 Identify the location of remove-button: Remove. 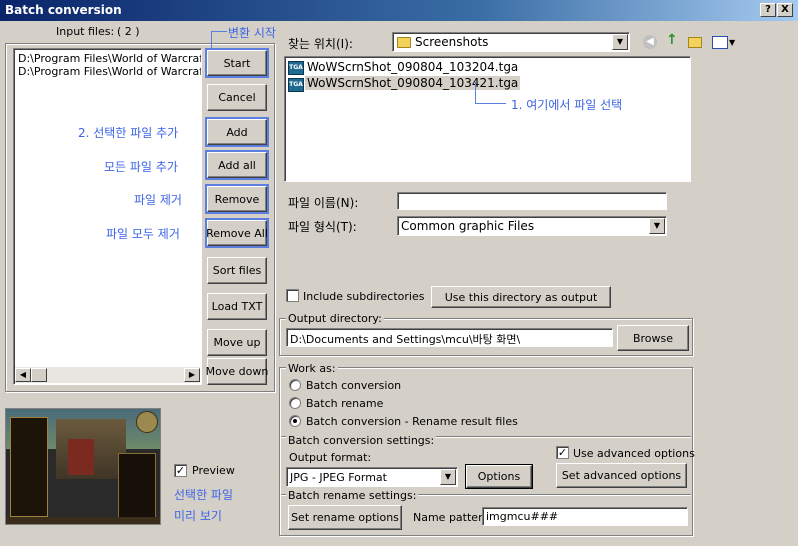
(237, 199).